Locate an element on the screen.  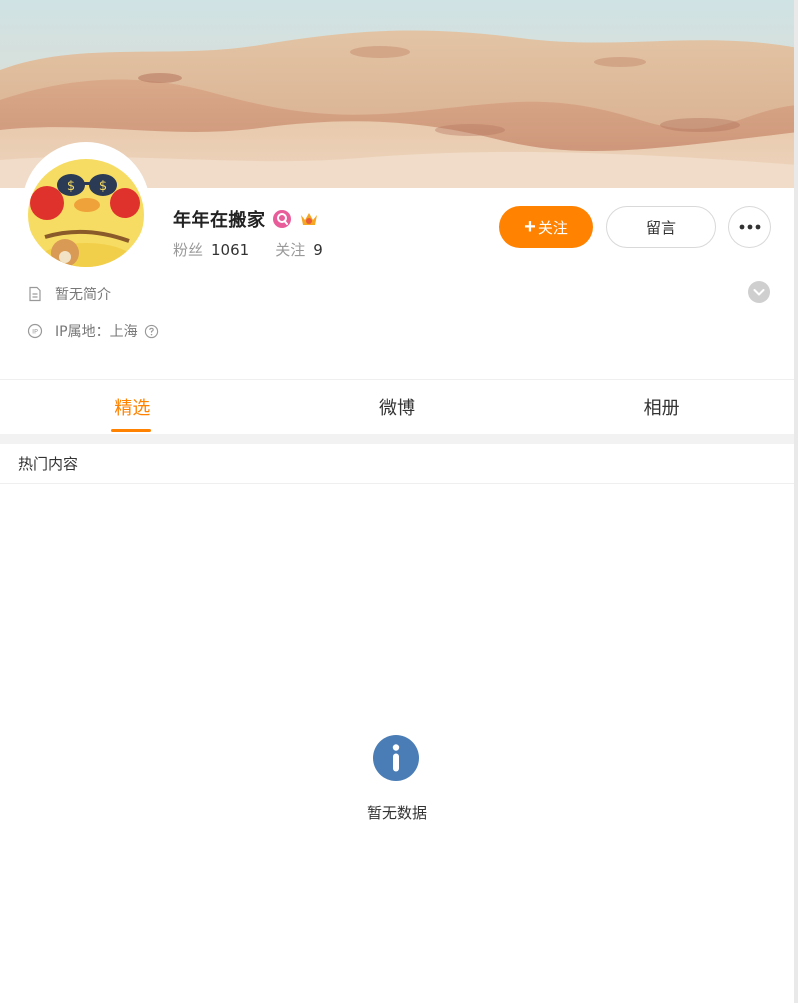
followers-label: 粉丝 is located at coordinates (188, 249).